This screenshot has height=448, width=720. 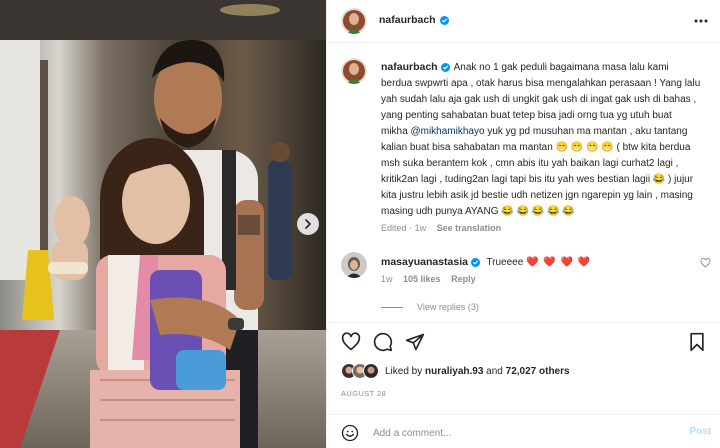 I want to click on more-horizontal-icon, so click(x=701, y=21).